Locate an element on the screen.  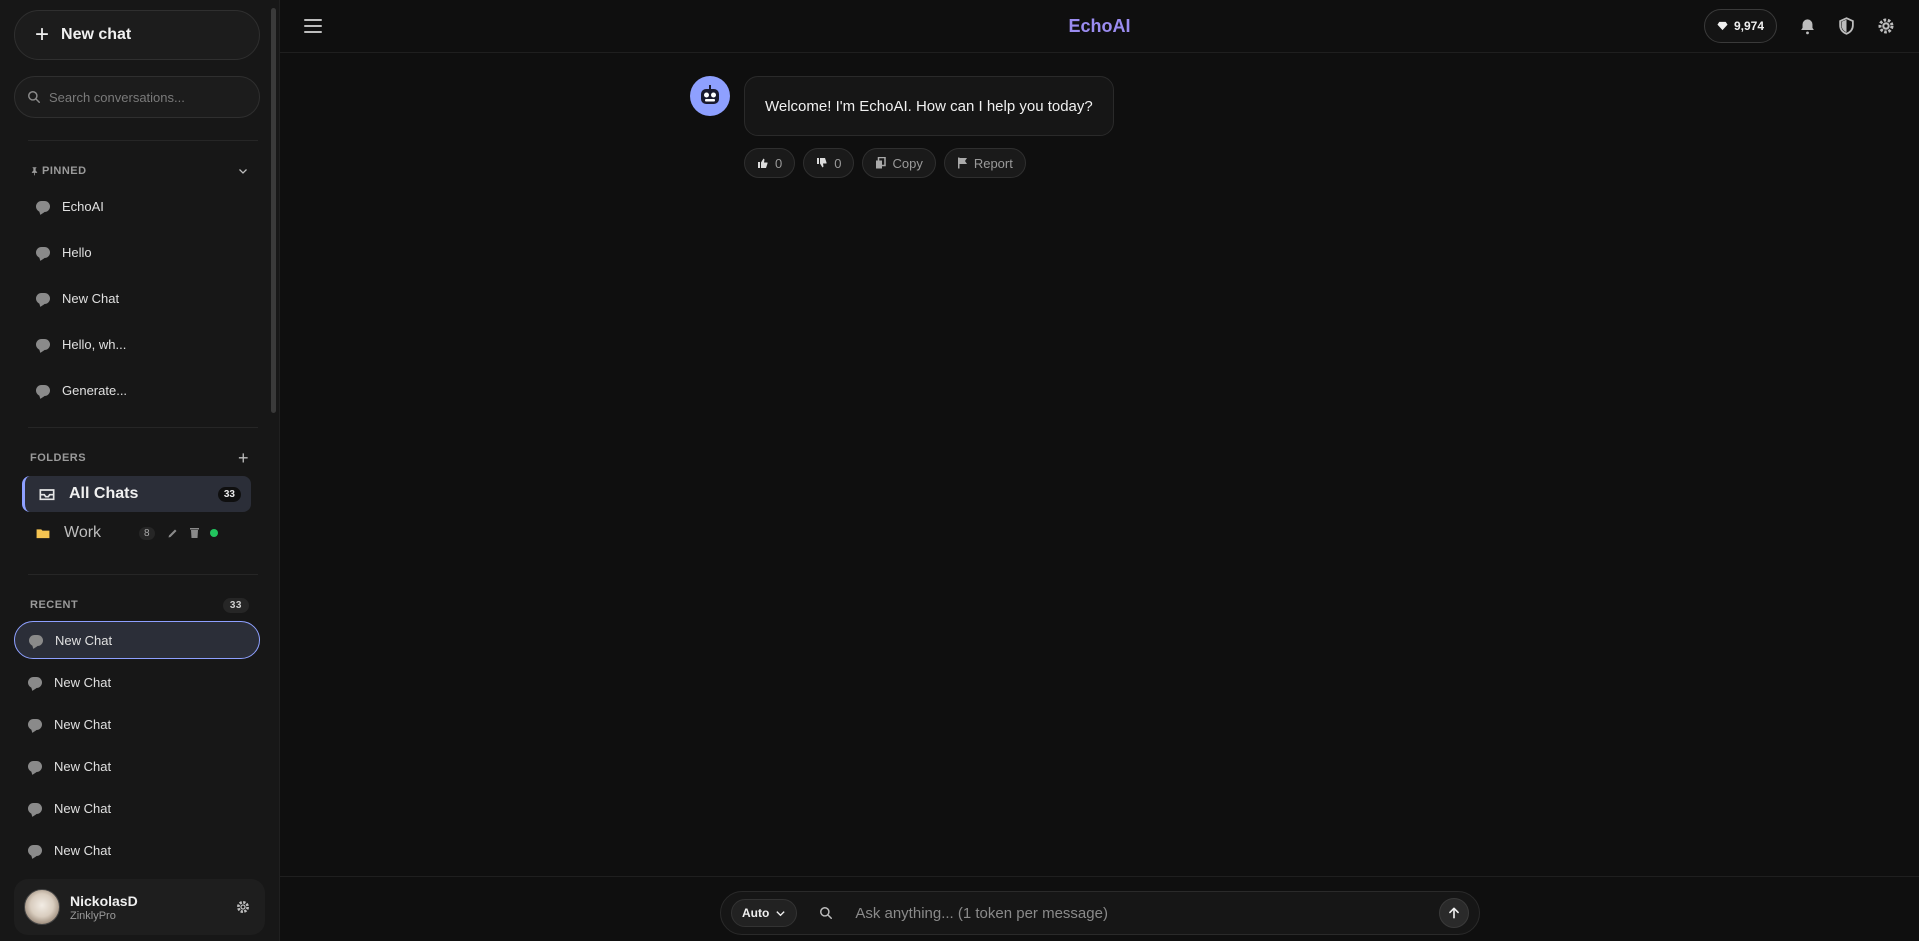
folder-count-badge: 33 is located at coordinates (229, 494).